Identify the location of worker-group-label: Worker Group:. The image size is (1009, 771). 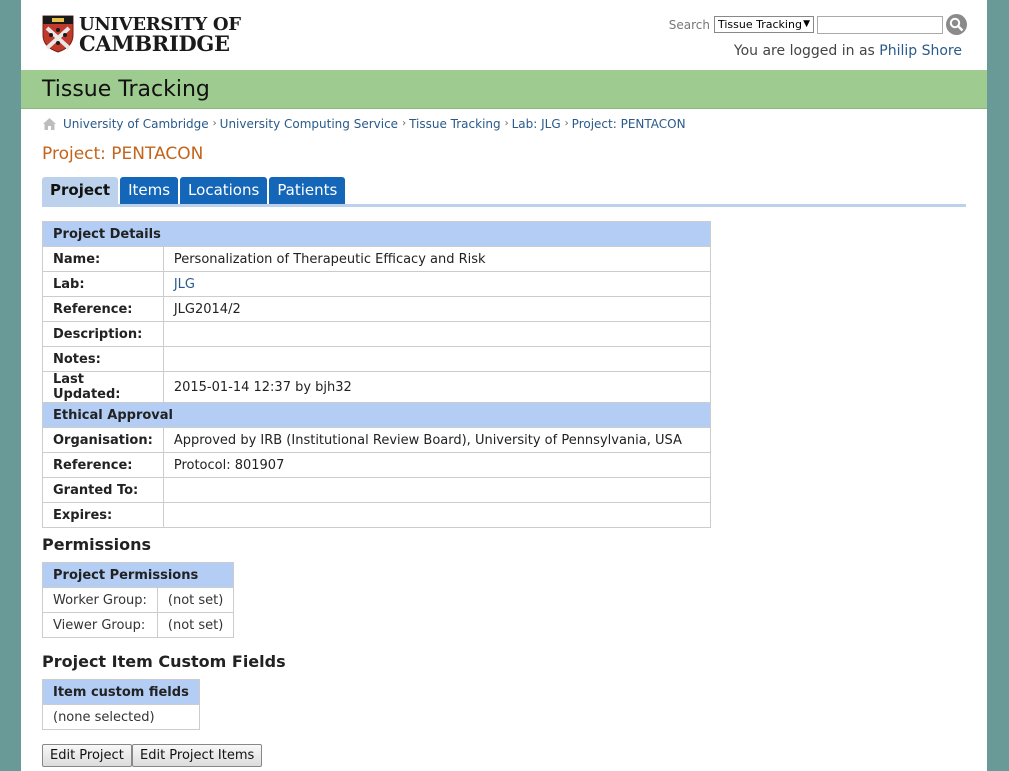
(100, 600).